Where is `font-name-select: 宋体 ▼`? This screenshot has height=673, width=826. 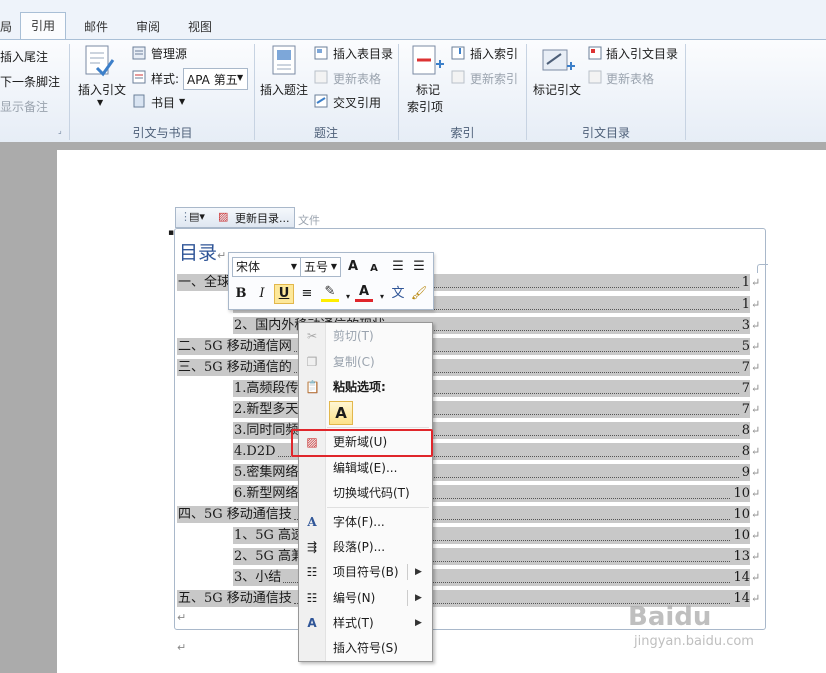 font-name-select: 宋体 ▼ is located at coordinates (266, 267).